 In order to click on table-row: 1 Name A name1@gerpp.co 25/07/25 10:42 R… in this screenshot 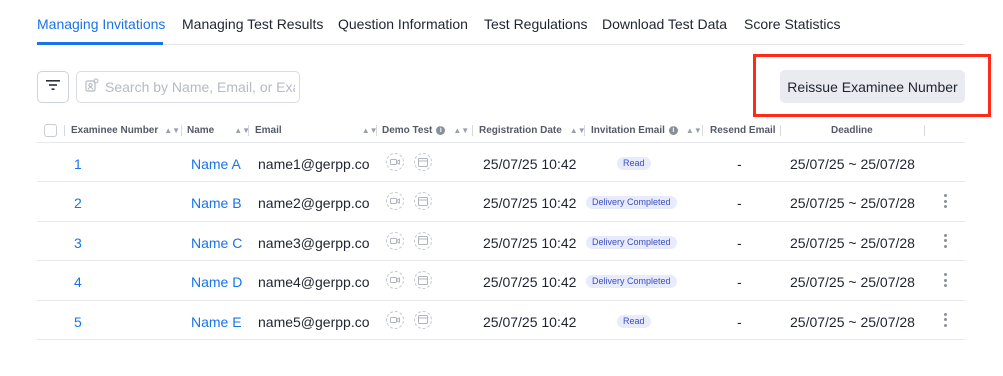, I will do `click(501, 163)`.